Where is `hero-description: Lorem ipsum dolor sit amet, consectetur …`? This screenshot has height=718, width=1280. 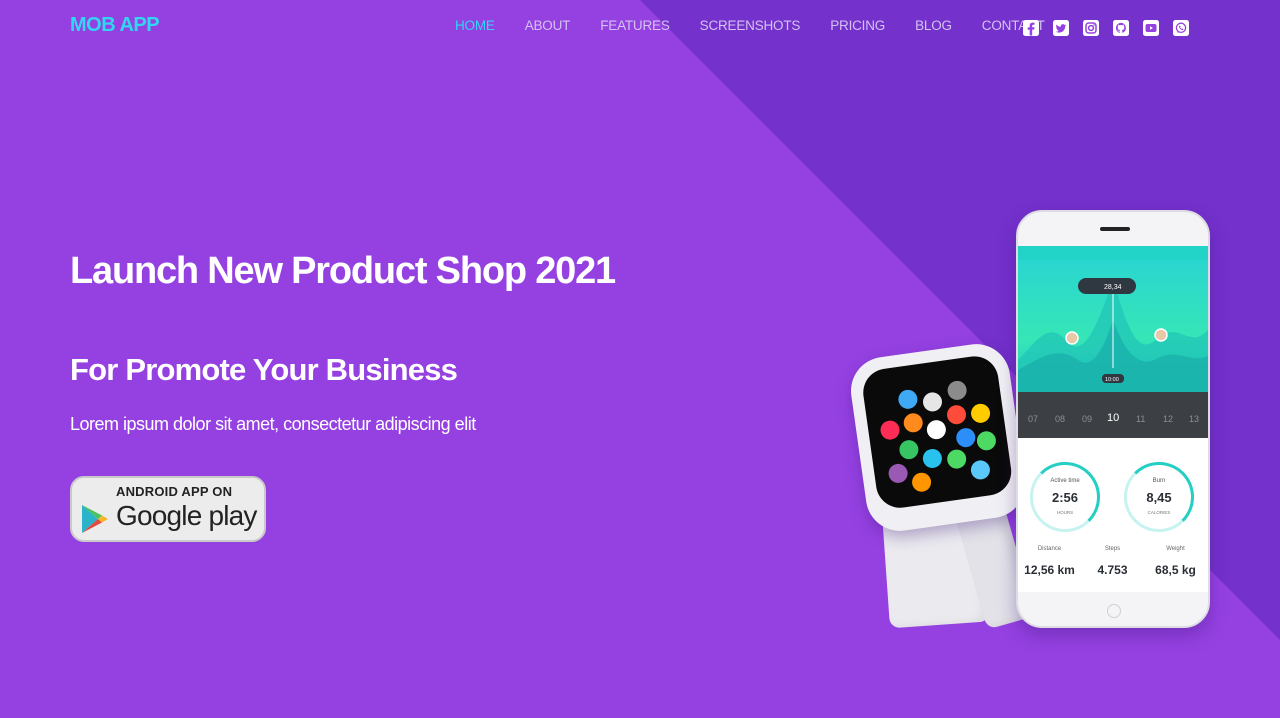
hero-description: Lorem ipsum dolor sit amet, consectetur … is located at coordinates (273, 424).